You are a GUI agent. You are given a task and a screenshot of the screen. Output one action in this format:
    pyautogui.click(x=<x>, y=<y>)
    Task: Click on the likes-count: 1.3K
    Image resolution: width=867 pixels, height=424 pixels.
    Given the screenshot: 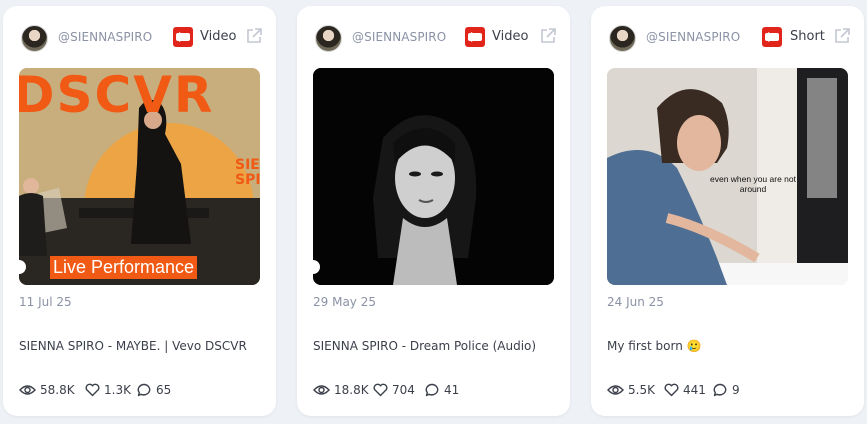 What is the action you would take?
    pyautogui.click(x=117, y=390)
    